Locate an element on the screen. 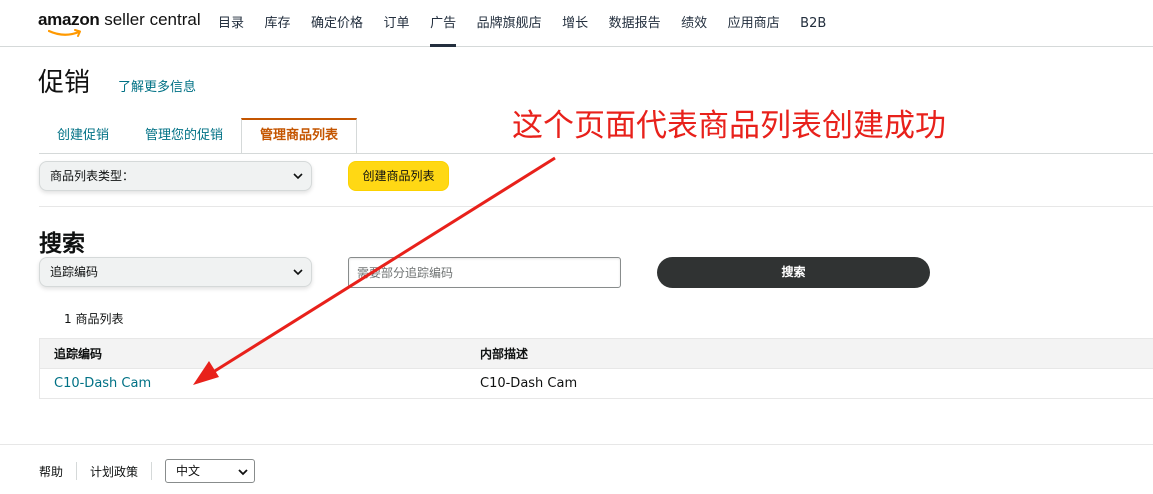  tab-manage-product-lists: 管理商品列表 is located at coordinates (299, 136).